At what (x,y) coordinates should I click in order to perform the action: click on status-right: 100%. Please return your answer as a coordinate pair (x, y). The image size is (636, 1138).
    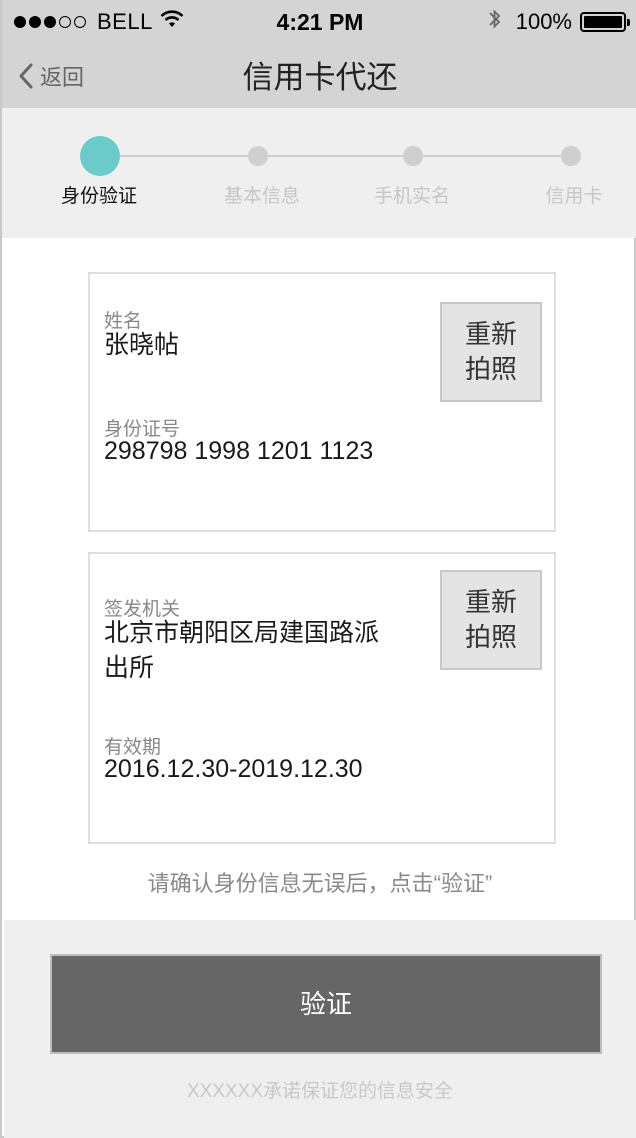
    Looking at the image, I should click on (559, 22).